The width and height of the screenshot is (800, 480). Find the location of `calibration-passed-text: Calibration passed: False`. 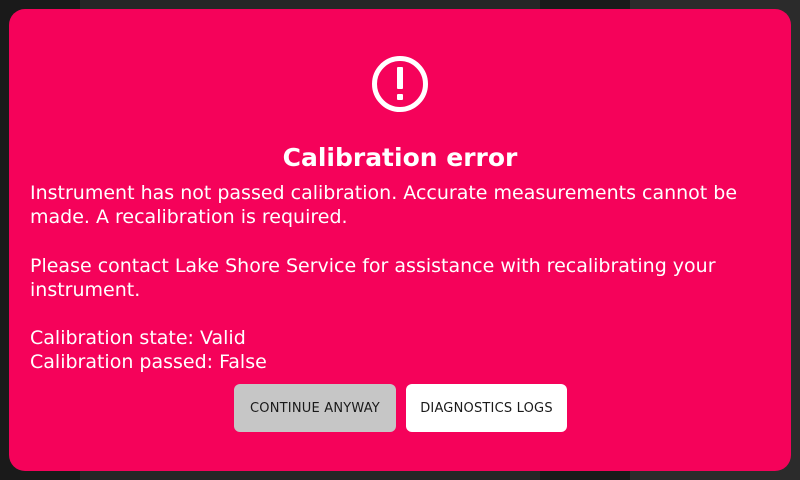

calibration-passed-text: Calibration passed: False is located at coordinates (148, 362).